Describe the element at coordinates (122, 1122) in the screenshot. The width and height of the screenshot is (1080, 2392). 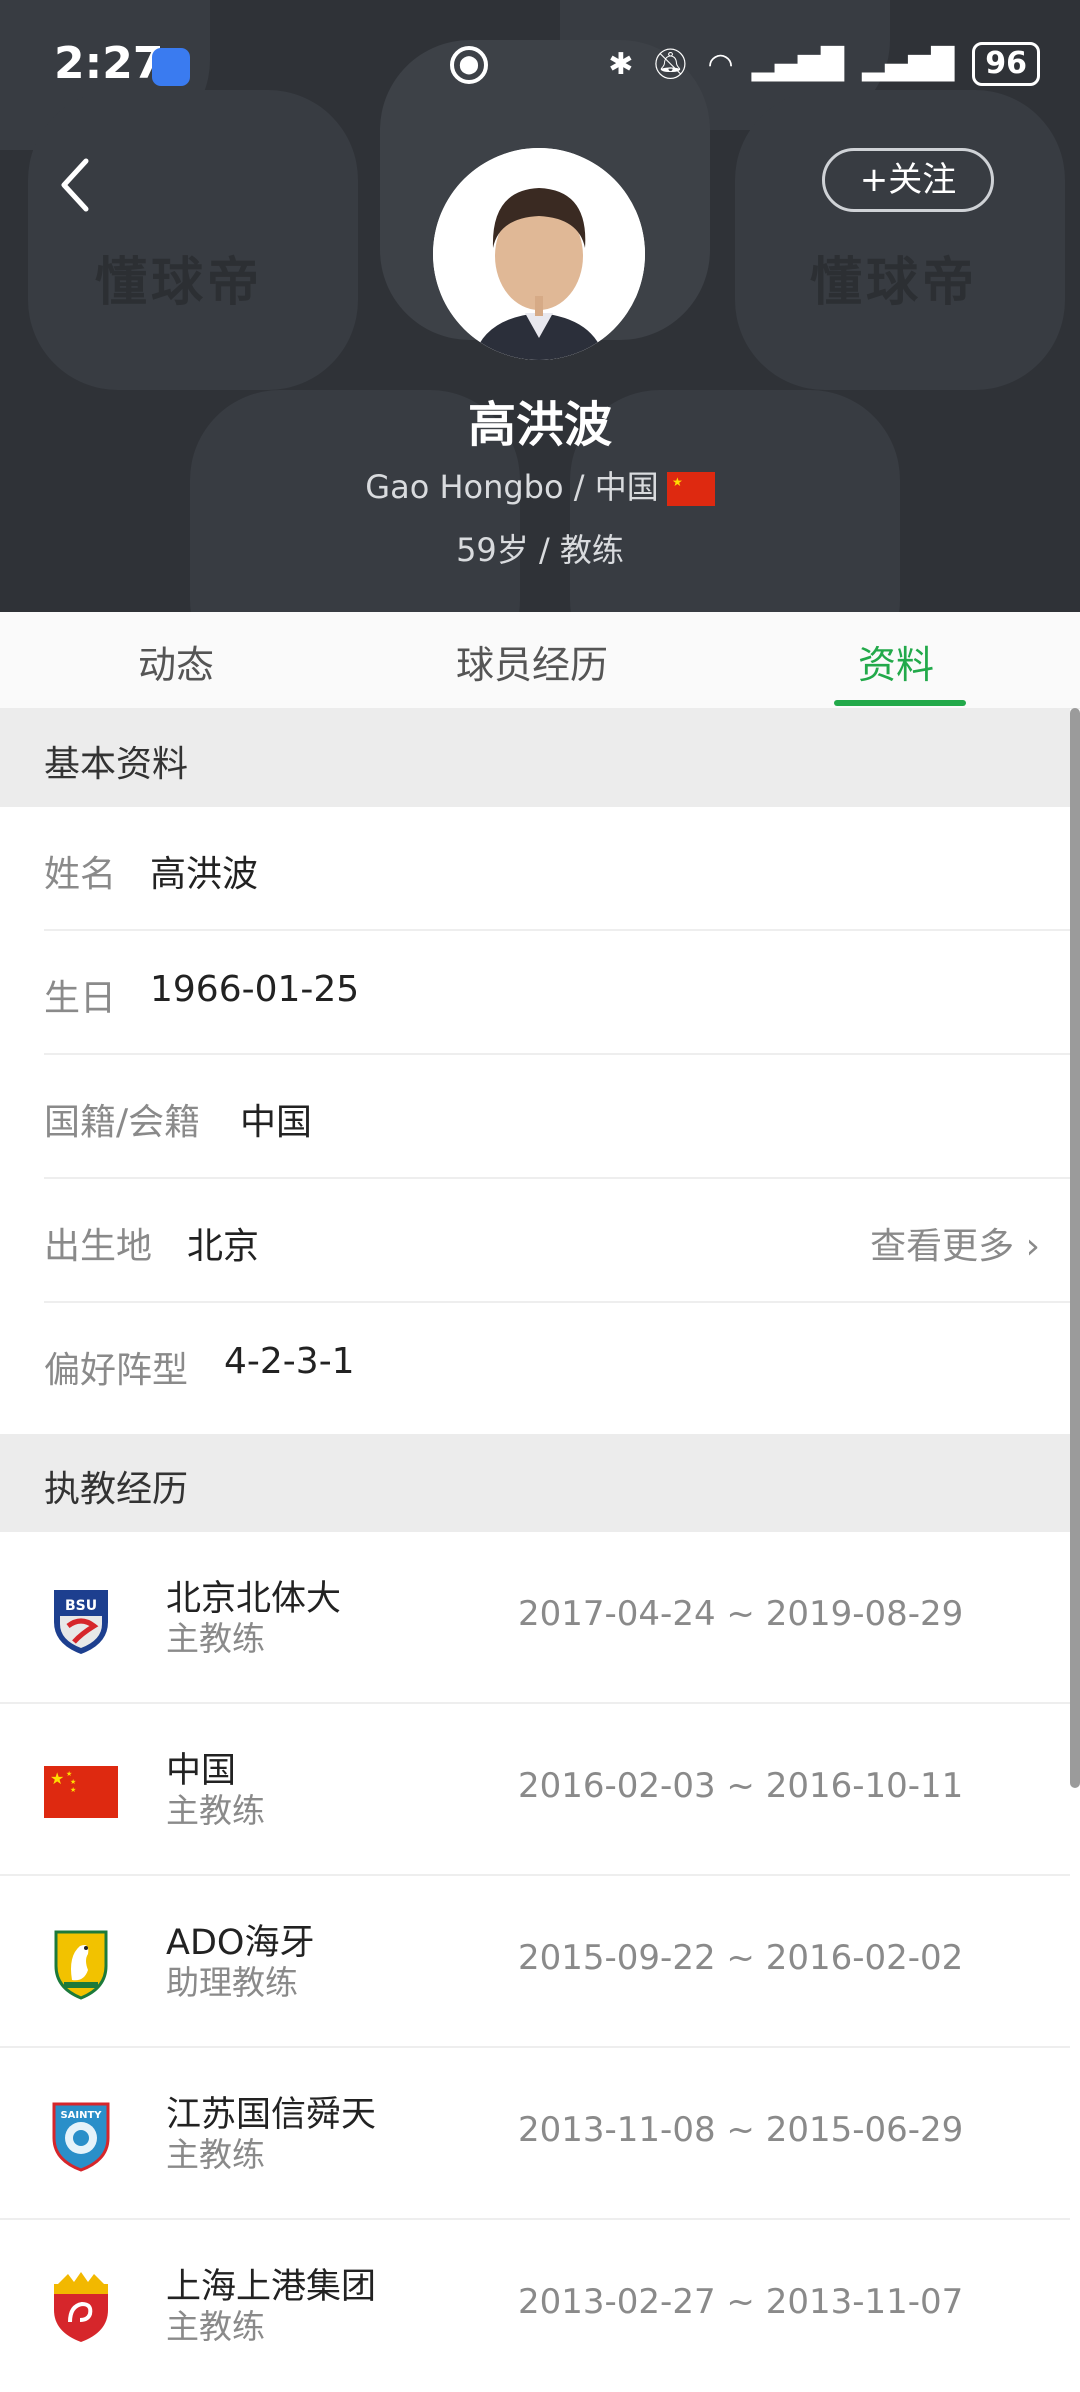
I see `info-label: 国籍/会籍` at that location.